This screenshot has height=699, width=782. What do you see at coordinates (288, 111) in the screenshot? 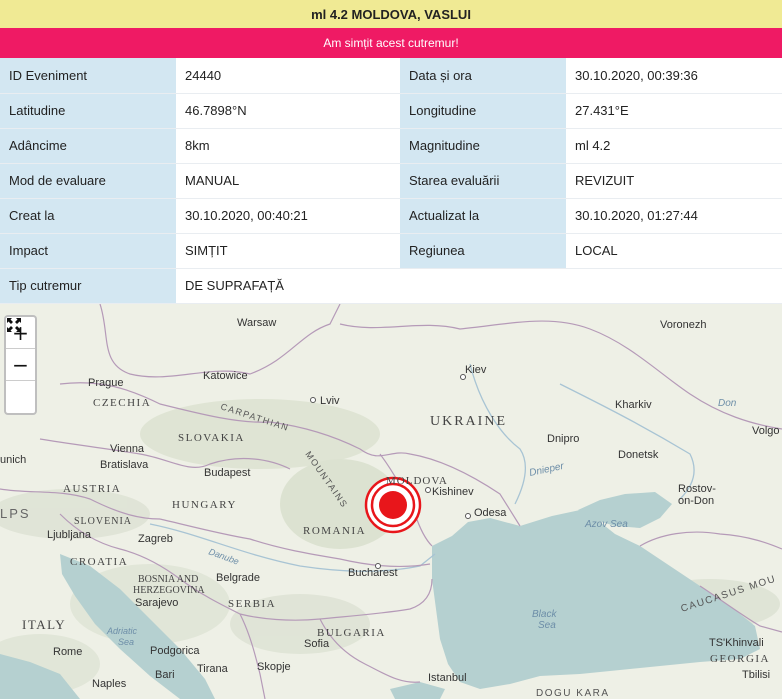
I see `latitude-value: 46.7898°N` at bounding box center [288, 111].